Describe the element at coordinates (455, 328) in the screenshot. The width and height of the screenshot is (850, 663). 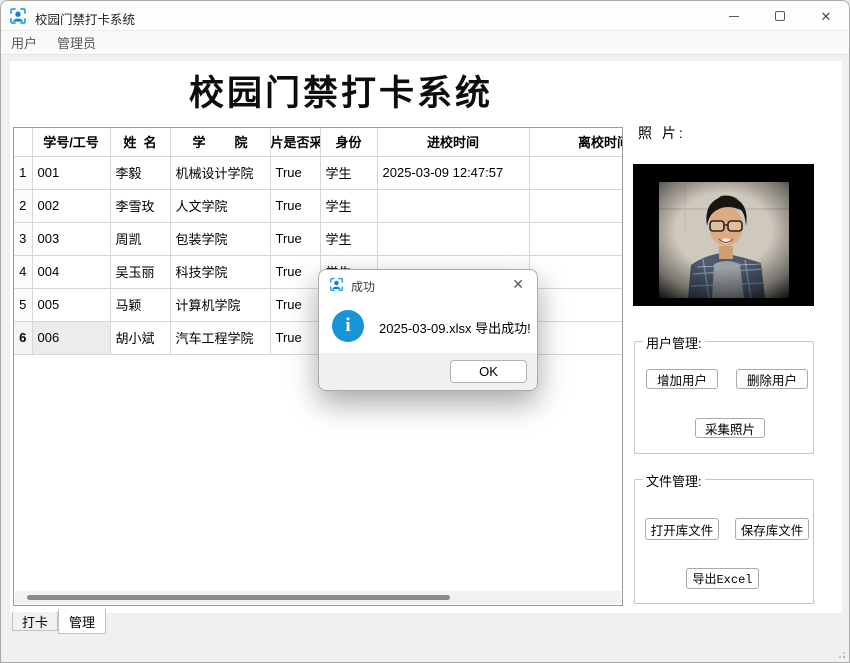
I see `dialog-message: 2025-03-09.xlsx 导出成功!` at that location.